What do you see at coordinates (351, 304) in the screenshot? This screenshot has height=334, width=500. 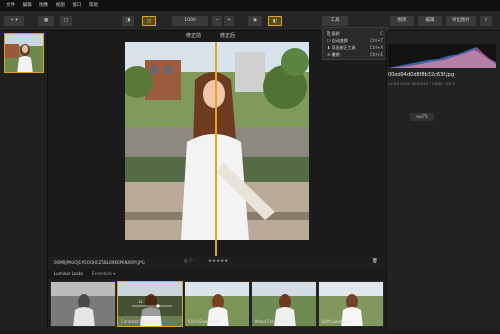 I see `look-item: Soft Landscape` at bounding box center [351, 304].